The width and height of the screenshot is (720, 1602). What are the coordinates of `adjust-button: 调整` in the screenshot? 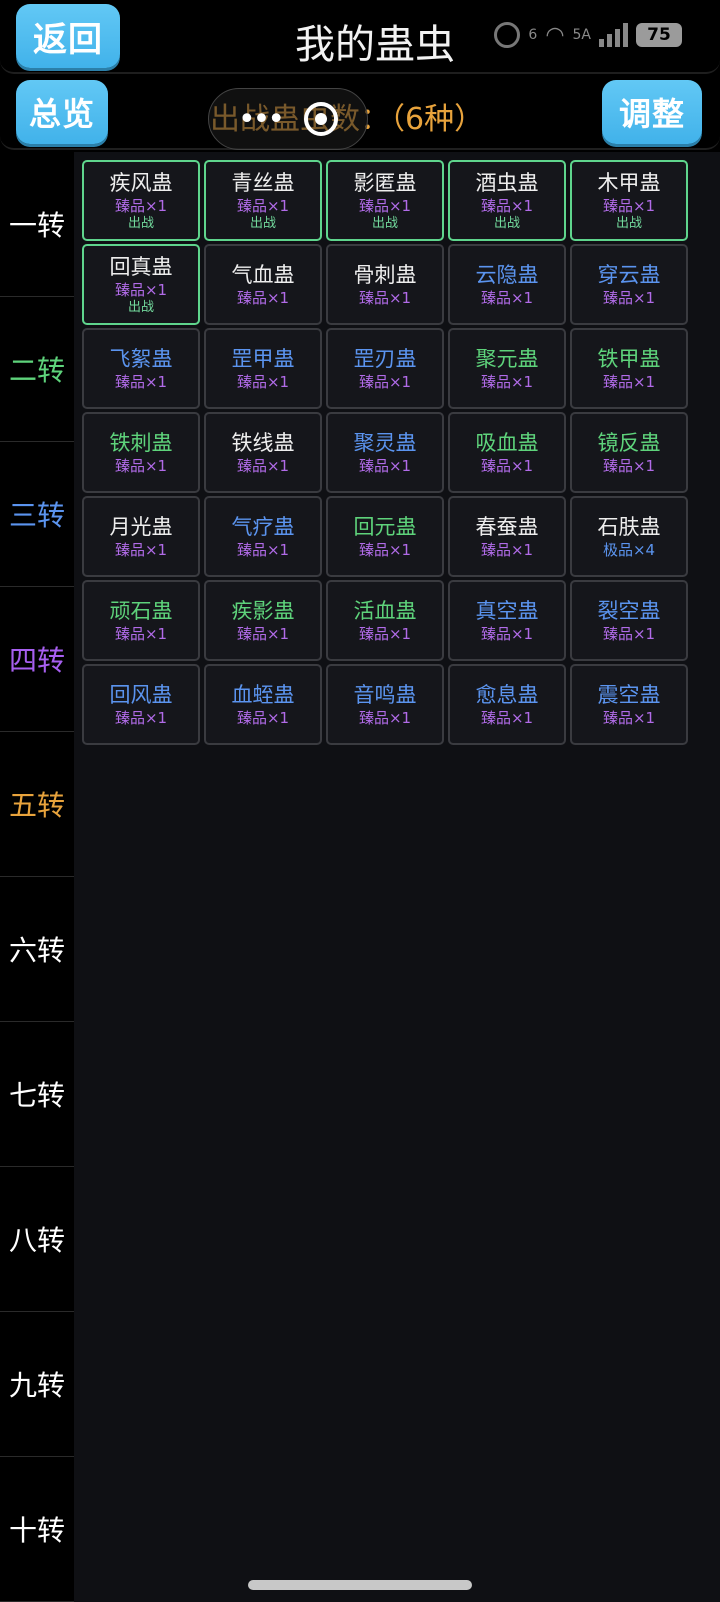 It's located at (652, 112).